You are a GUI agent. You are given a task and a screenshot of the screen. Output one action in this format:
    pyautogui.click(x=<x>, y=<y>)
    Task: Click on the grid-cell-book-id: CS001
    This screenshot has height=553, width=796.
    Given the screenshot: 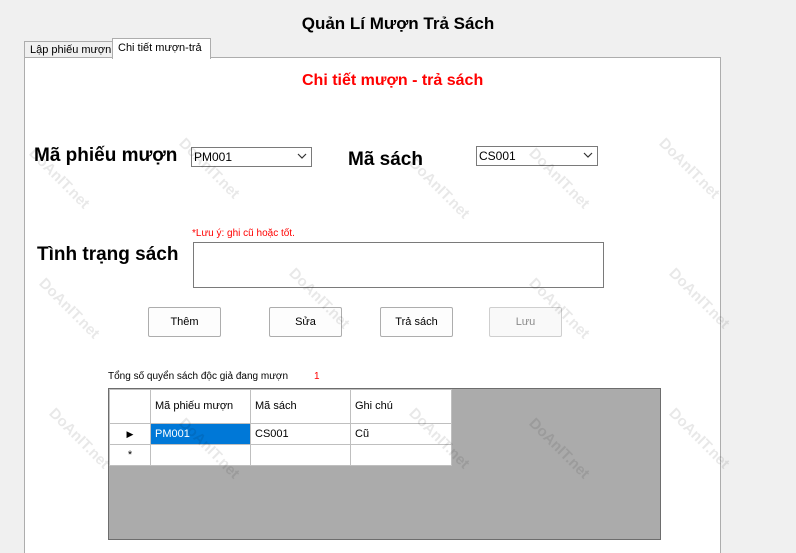 What is the action you would take?
    pyautogui.click(x=300, y=434)
    